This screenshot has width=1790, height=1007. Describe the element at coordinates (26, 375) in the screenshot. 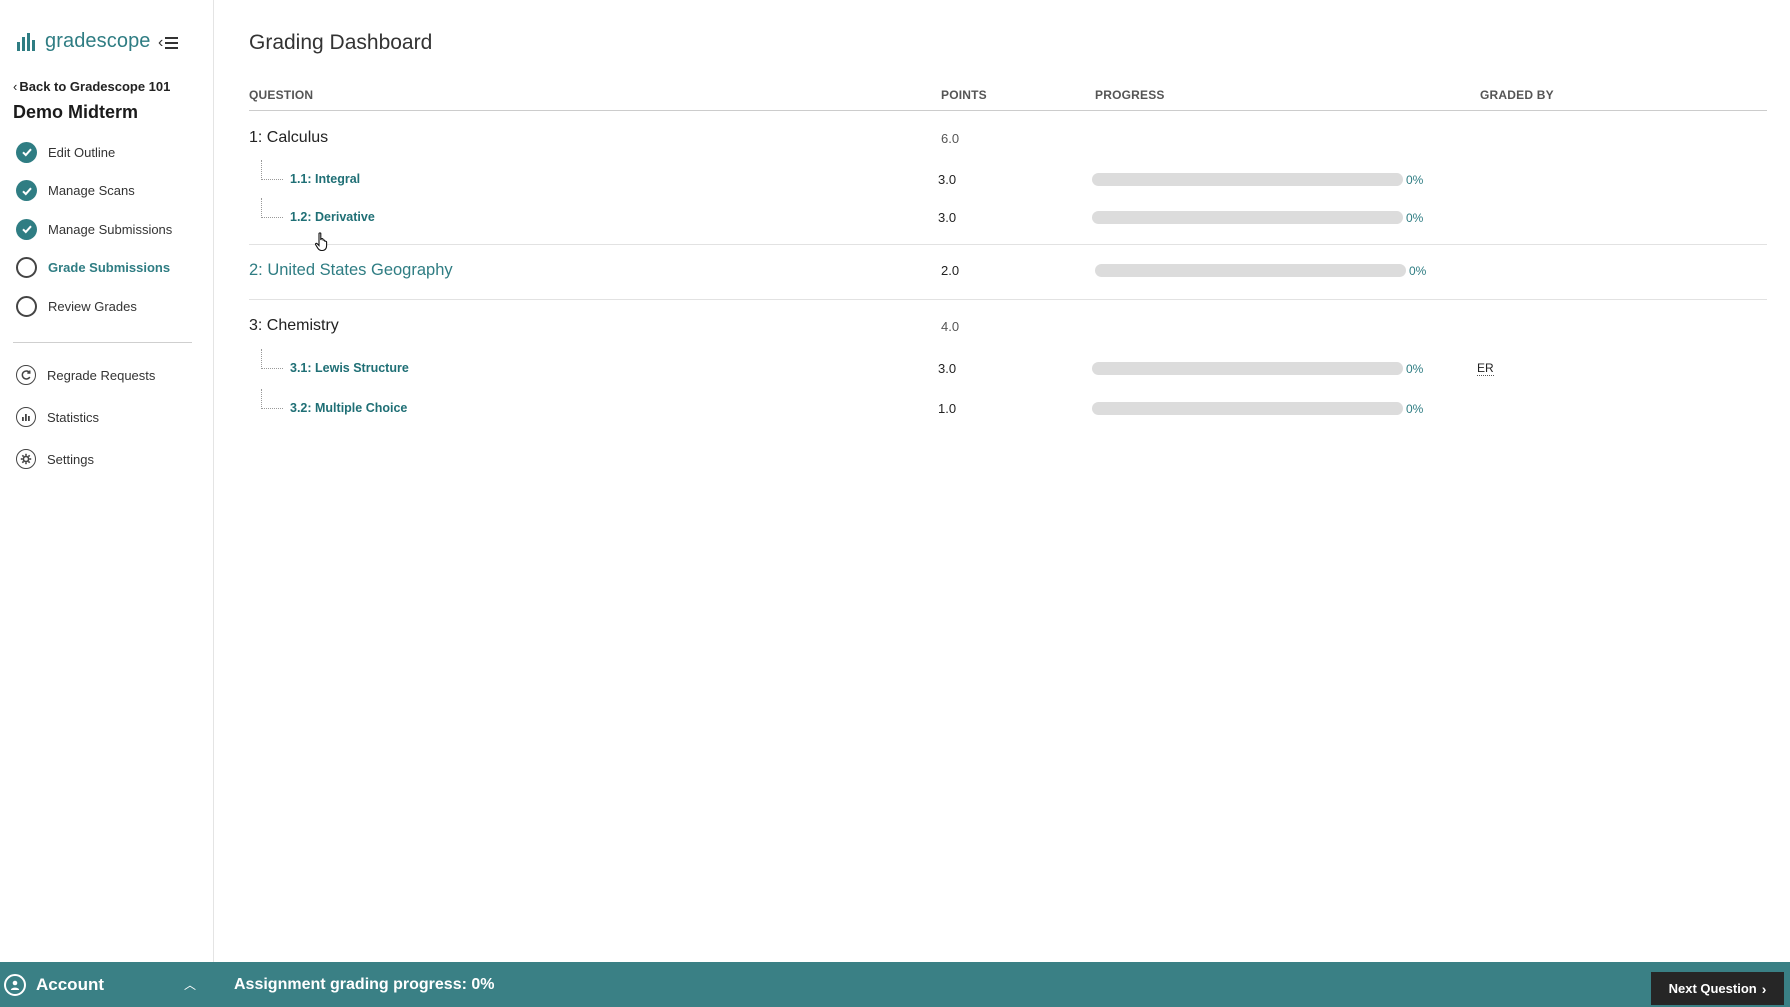

I see `regrade-icon` at that location.